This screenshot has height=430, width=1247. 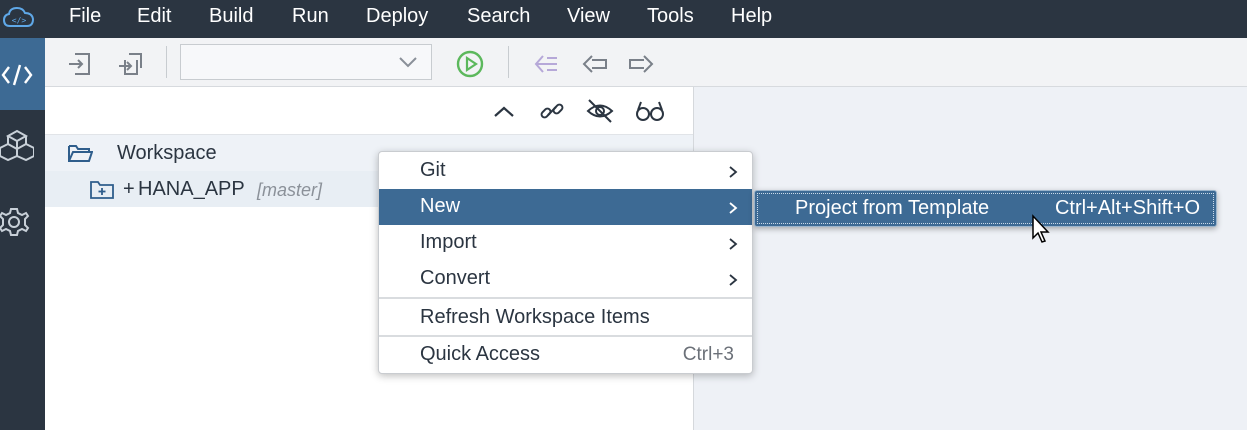 I want to click on code-icon, so click(x=17, y=75).